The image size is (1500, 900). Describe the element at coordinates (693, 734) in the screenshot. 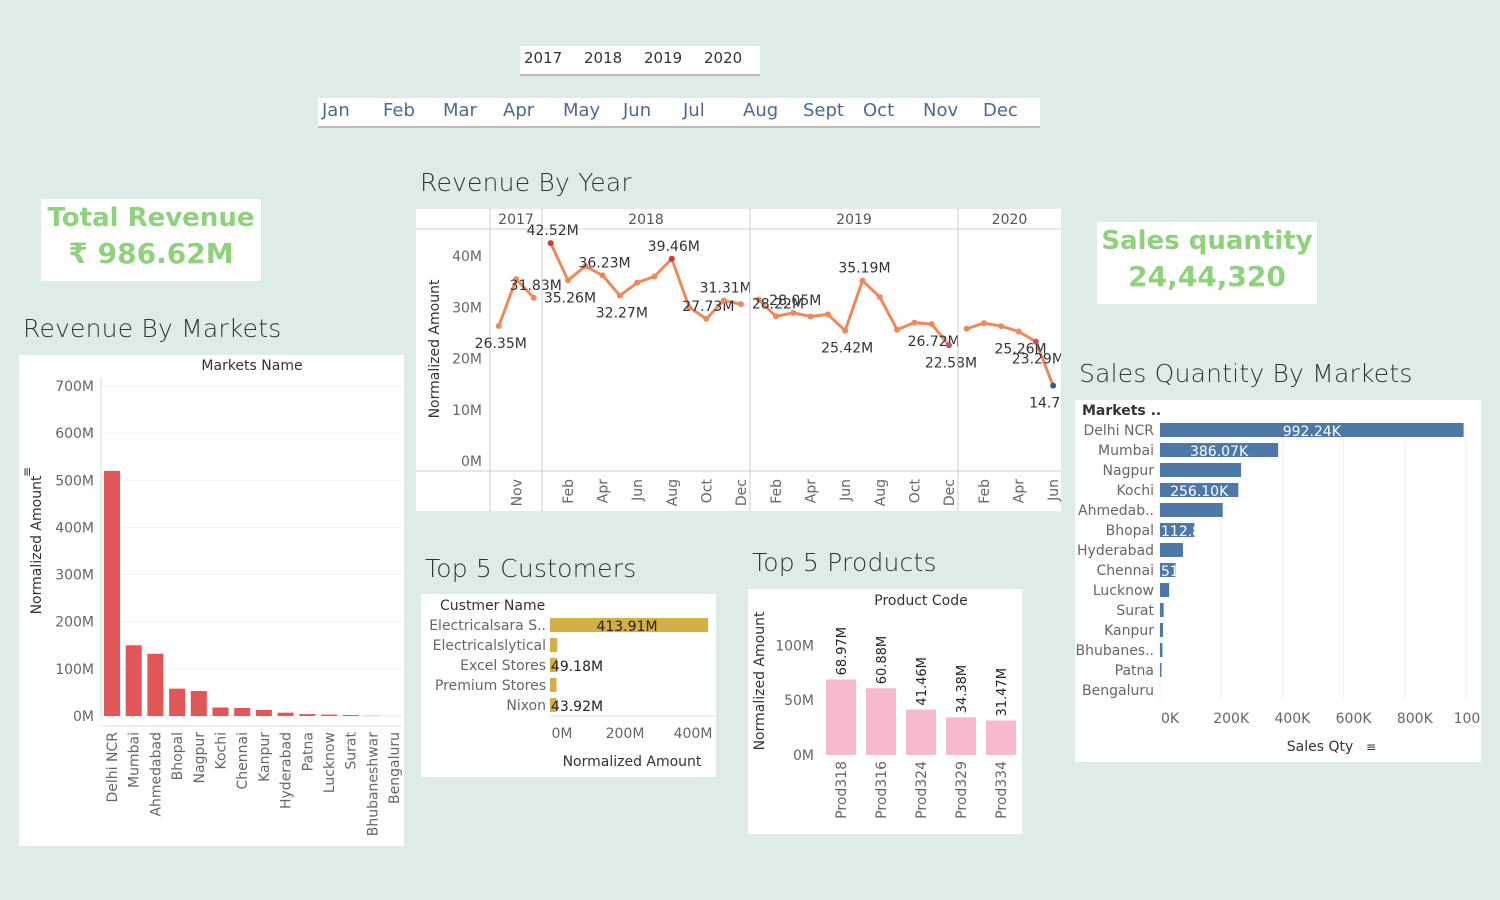

I see `customers-xtick: 400M` at that location.